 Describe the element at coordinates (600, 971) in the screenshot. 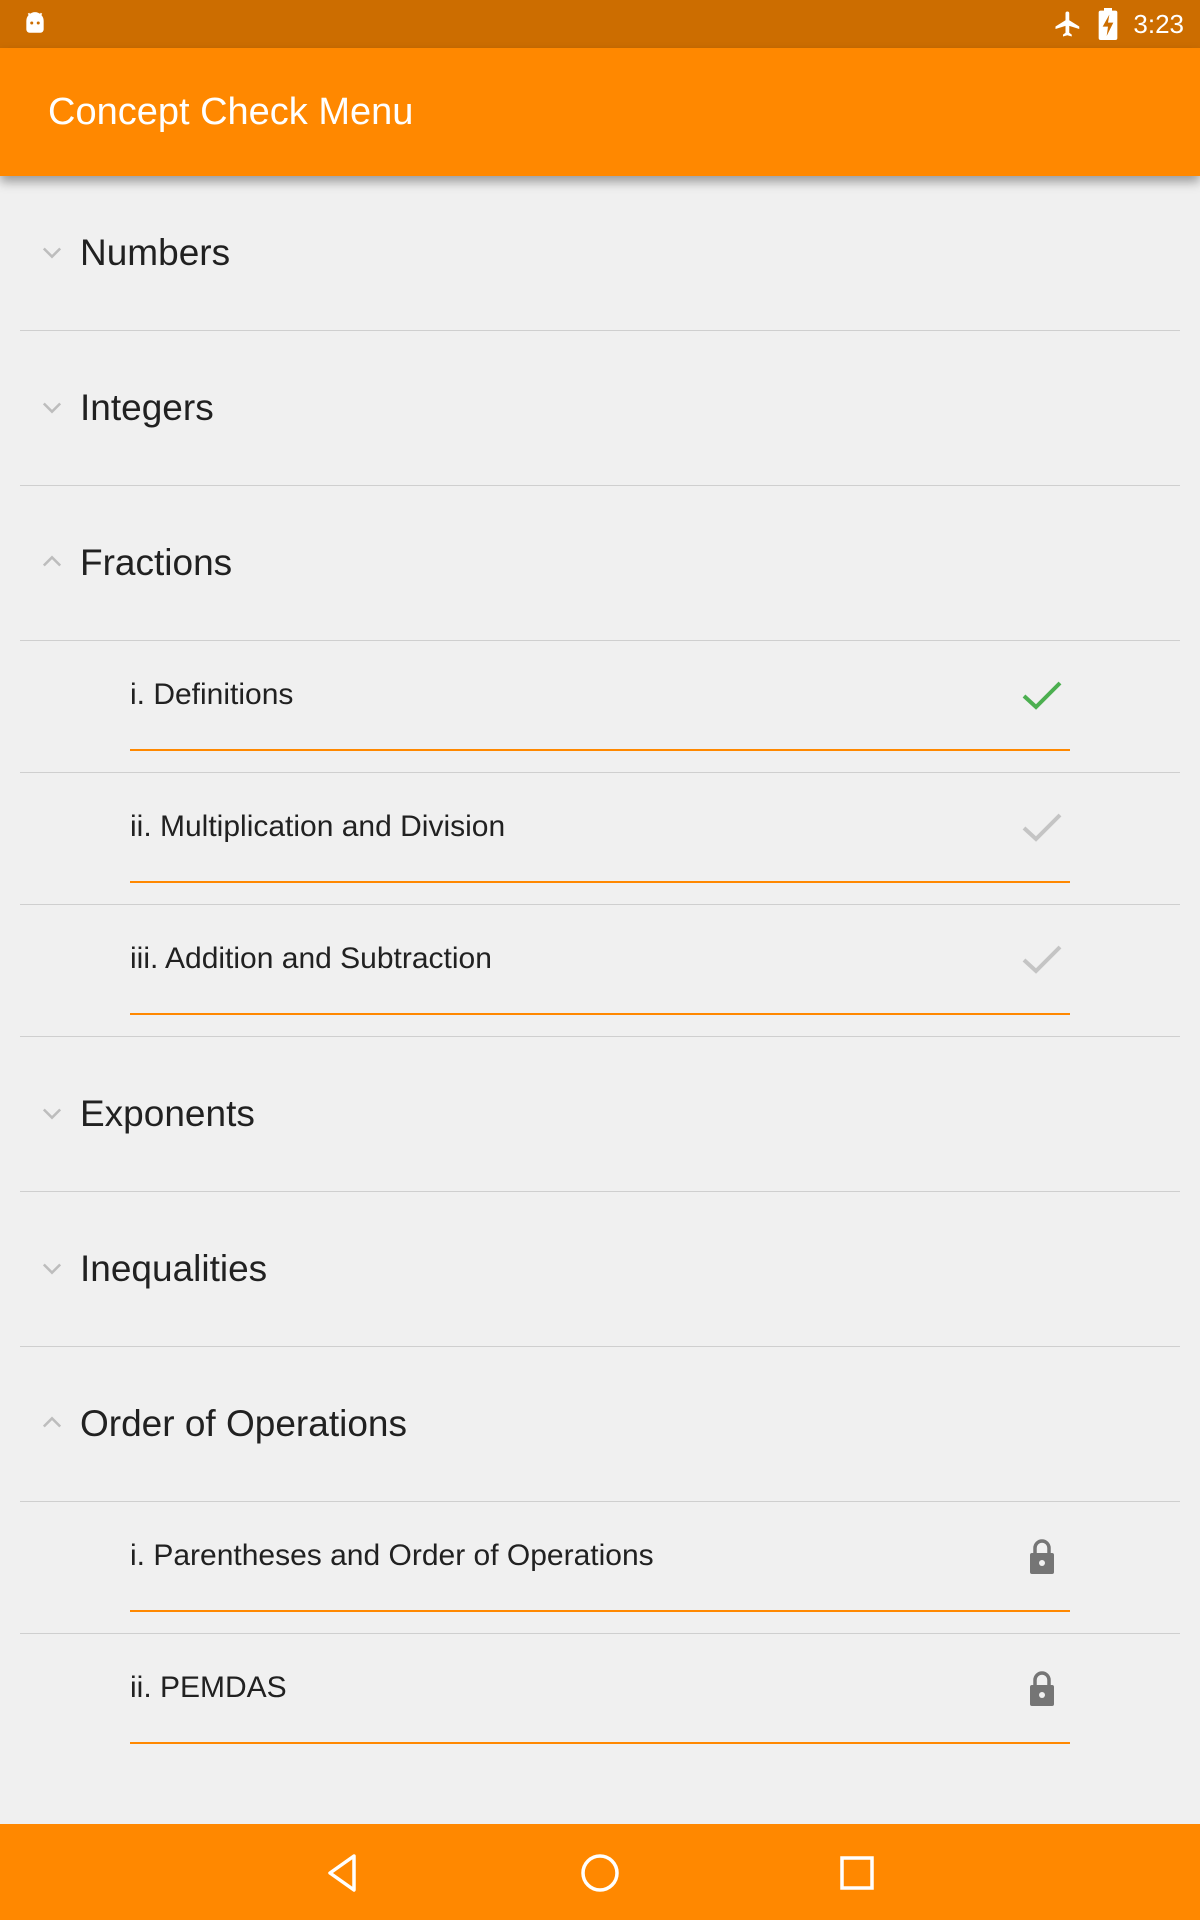

I see `child-item-addition-subtraction: iii. Addition and Subtraction` at that location.